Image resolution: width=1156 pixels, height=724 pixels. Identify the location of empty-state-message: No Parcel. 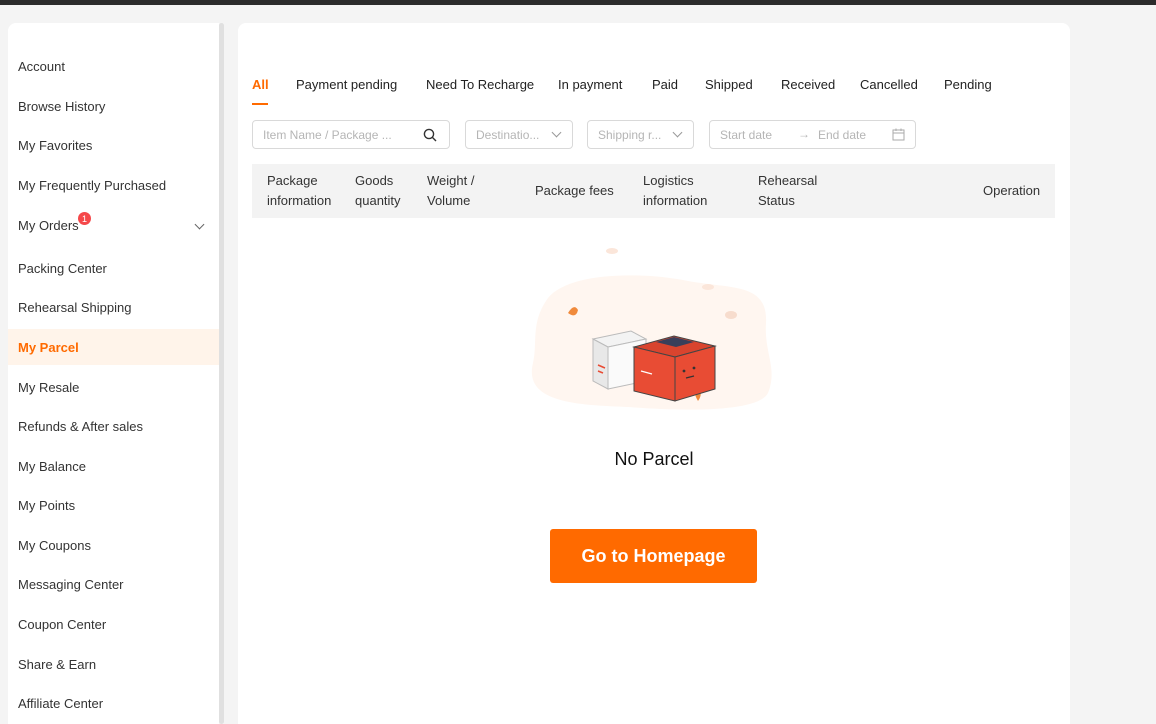
(654, 459).